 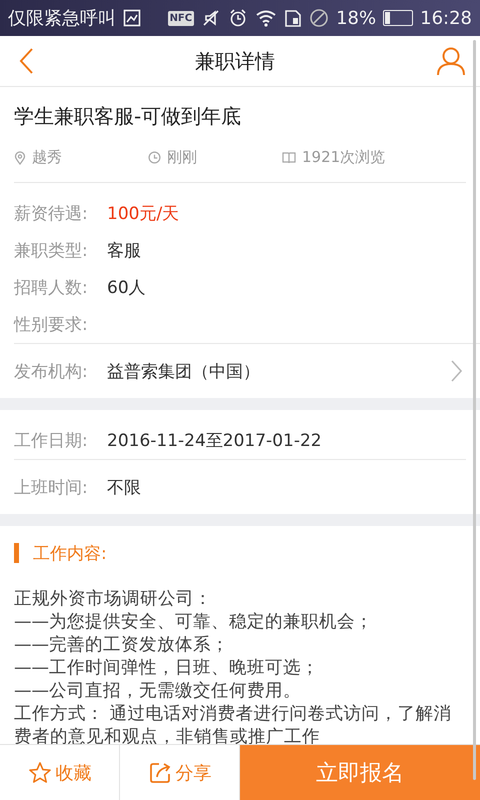 What do you see at coordinates (113, 599) in the screenshot?
I see `description-line: 正规外资市场调研公司：` at bounding box center [113, 599].